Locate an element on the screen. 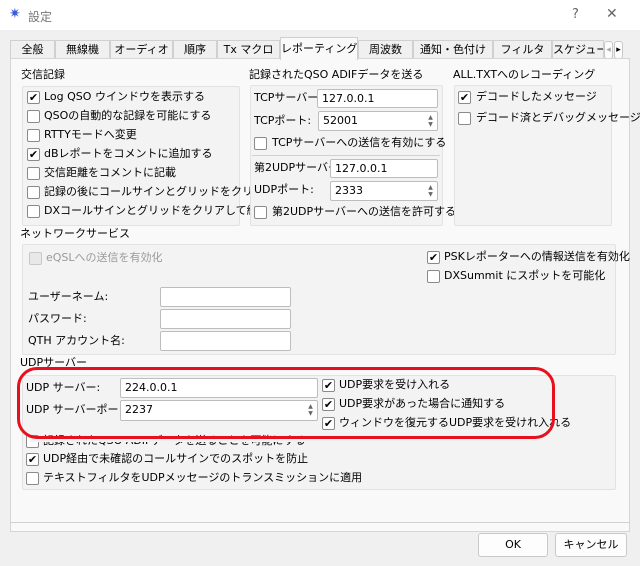 This screenshot has width=640, height=566. username-label: ユーザーネーム: is located at coordinates (68, 296).